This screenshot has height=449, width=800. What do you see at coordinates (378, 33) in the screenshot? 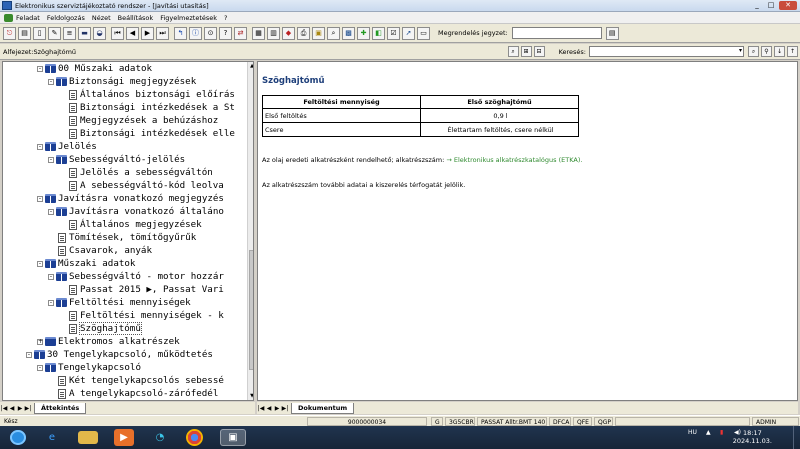
I see `green-book-icon: ◧` at bounding box center [378, 33].